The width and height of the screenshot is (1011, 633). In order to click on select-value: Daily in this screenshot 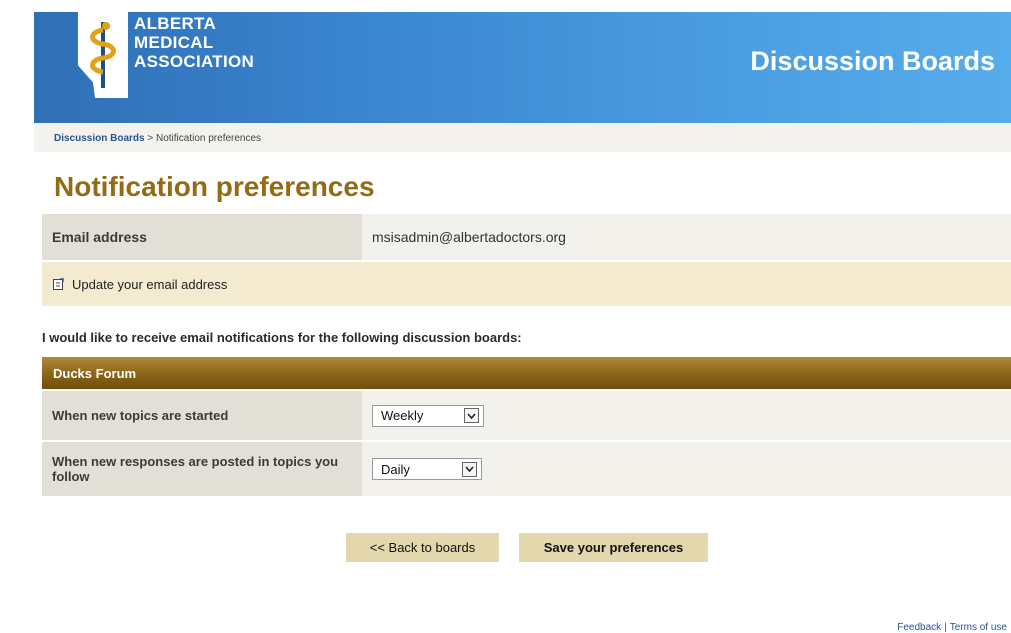, I will do `click(395, 469)`.